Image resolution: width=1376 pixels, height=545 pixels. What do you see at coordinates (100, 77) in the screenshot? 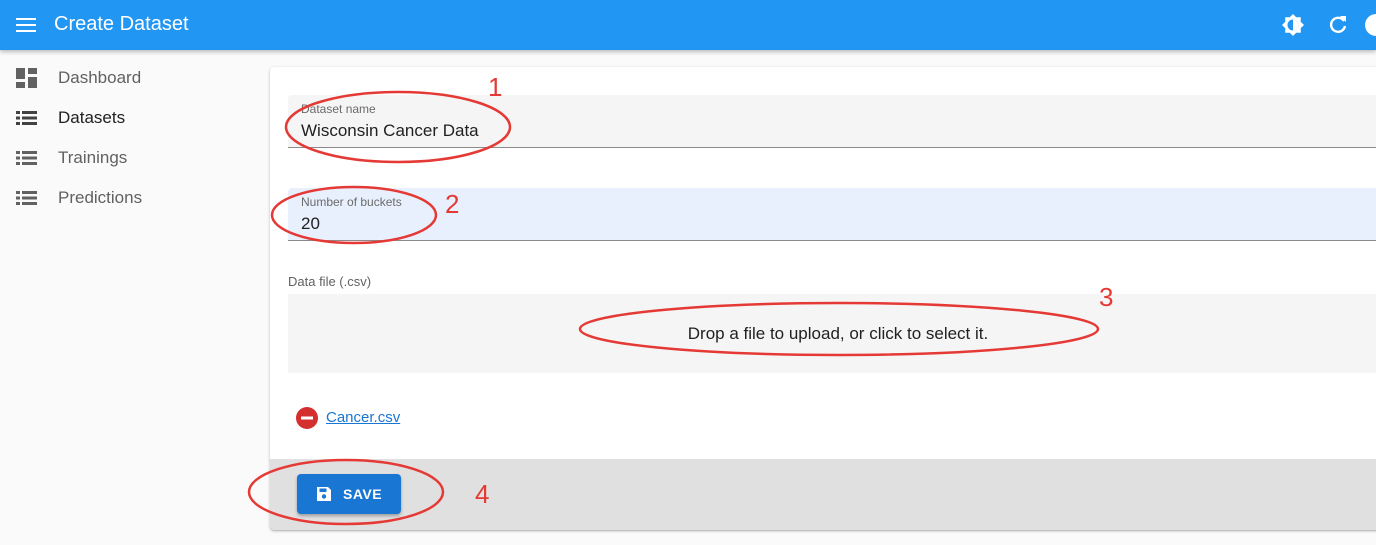
I see `sidebar-item-label: Dashboard` at bounding box center [100, 77].